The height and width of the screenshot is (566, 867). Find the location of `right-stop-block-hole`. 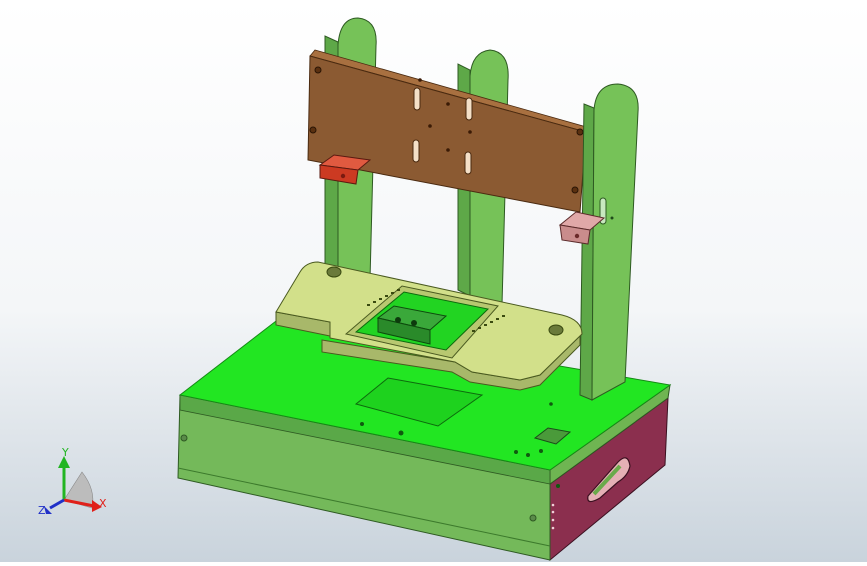

right-stop-block-hole is located at coordinates (577, 236).